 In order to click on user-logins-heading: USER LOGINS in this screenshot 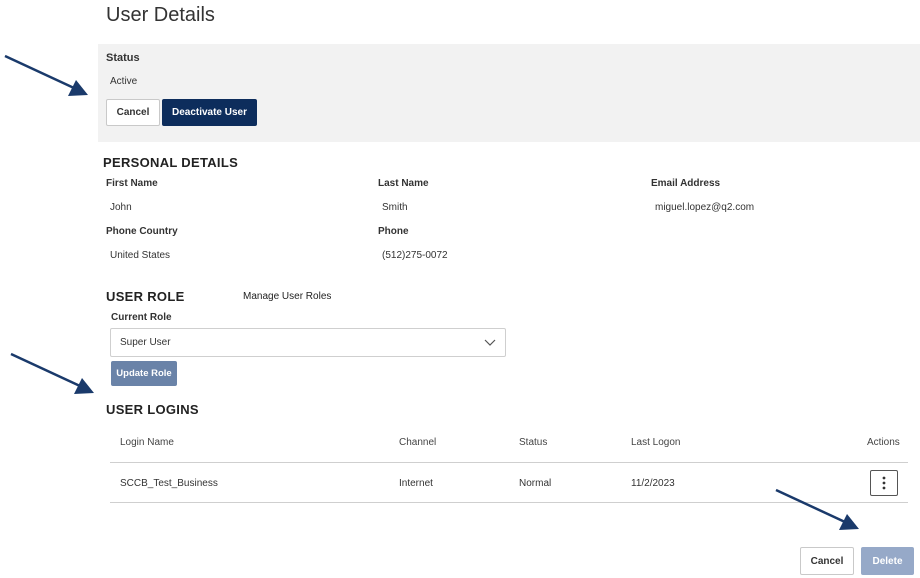, I will do `click(152, 409)`.